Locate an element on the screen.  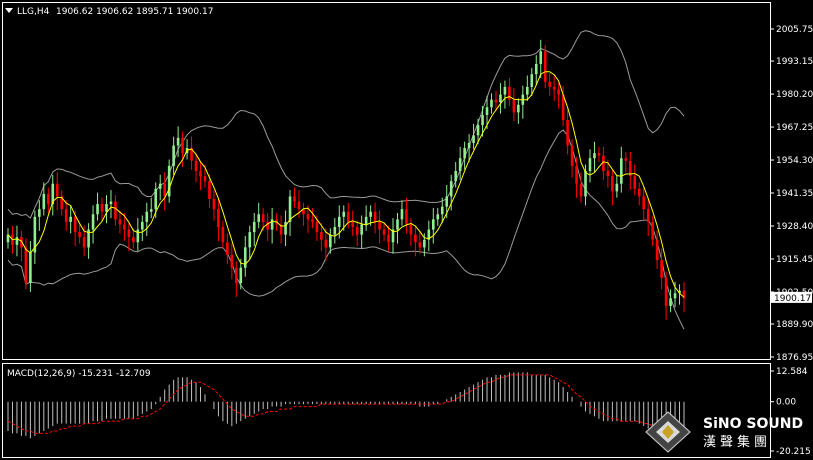
brand-name-cn: 漢聲集團 is located at coordinates (737, 442).